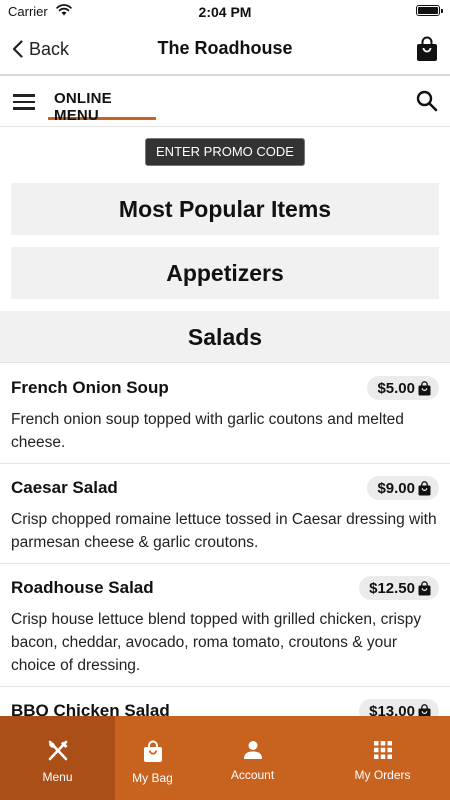 The width and height of the screenshot is (450, 800). Describe the element at coordinates (90, 387) in the screenshot. I see `item-name: French Onion Soup` at that location.